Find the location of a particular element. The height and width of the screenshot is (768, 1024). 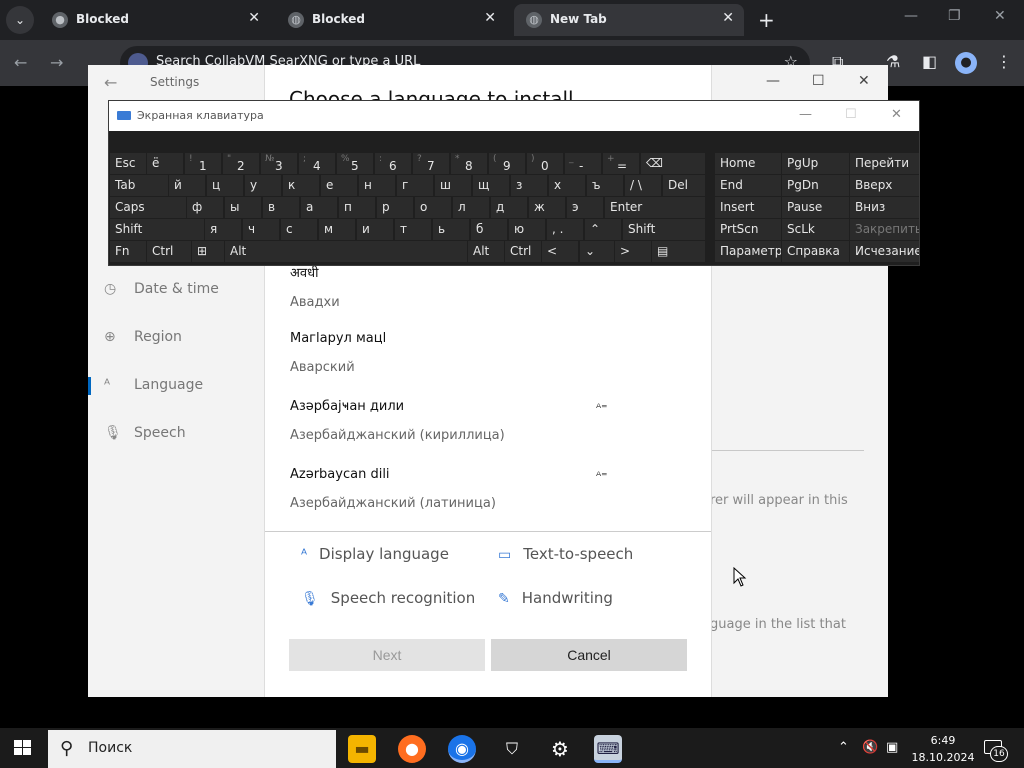

osk-key: ) 0 is located at coordinates (545, 163).